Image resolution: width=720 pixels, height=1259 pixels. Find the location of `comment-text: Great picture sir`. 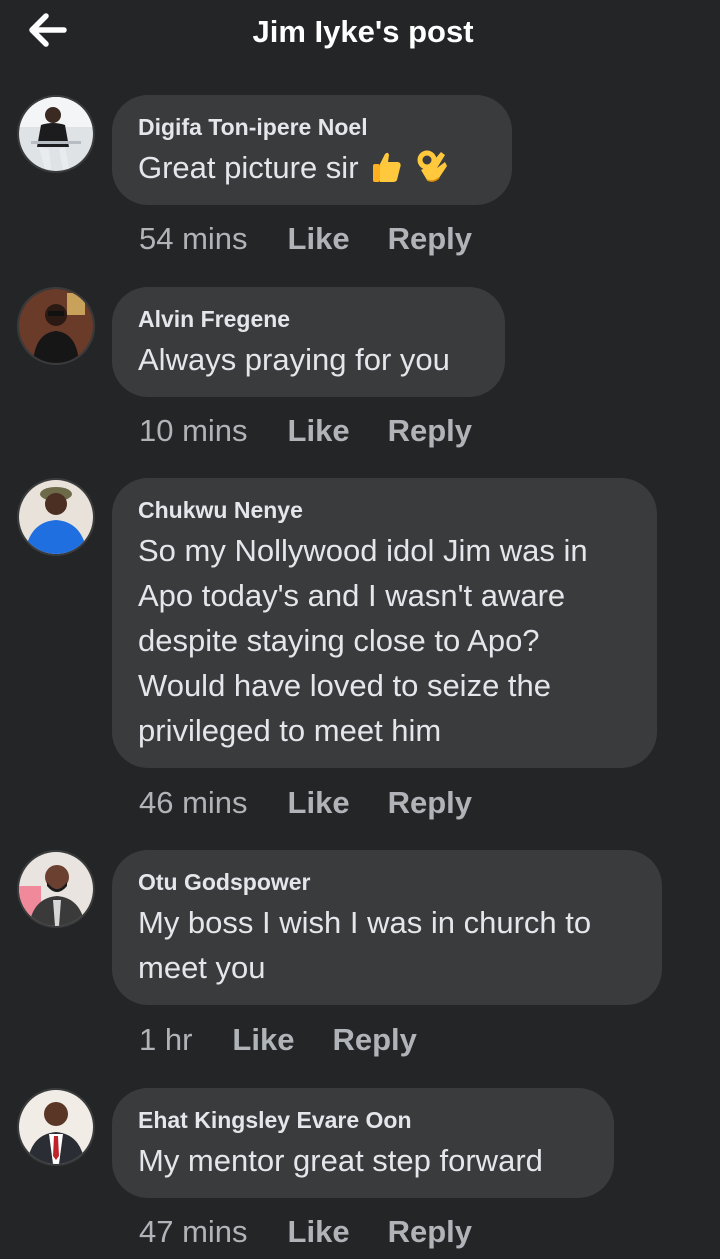

comment-text: Great picture sir is located at coordinates (312, 170).